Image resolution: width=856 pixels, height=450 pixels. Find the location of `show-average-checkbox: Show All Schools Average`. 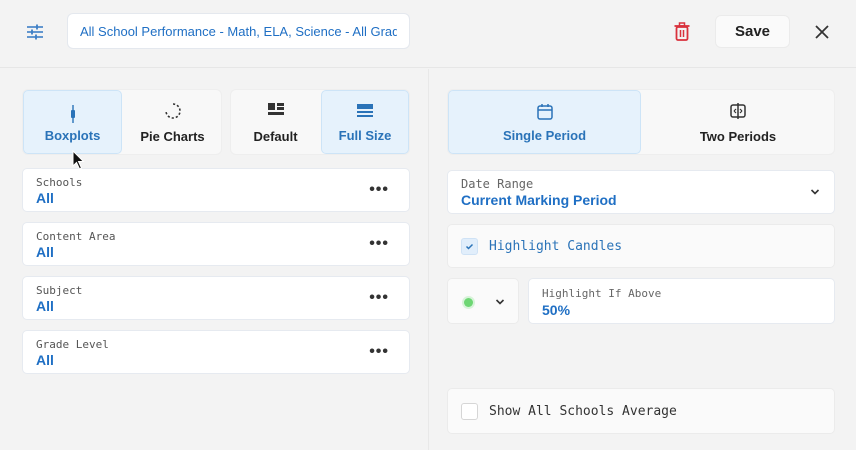

show-average-checkbox: Show All Schools Average is located at coordinates (641, 411).